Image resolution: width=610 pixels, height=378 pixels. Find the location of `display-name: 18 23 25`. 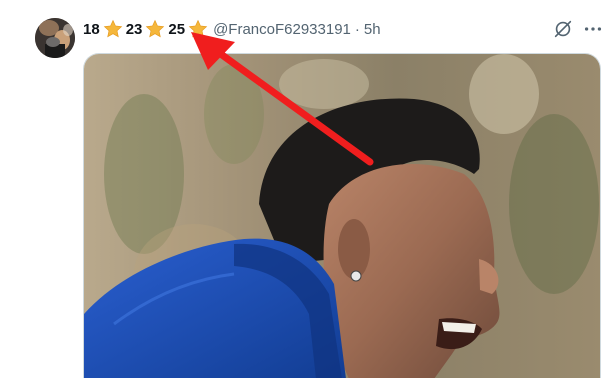

display-name: 18 23 25 is located at coordinates (147, 29).